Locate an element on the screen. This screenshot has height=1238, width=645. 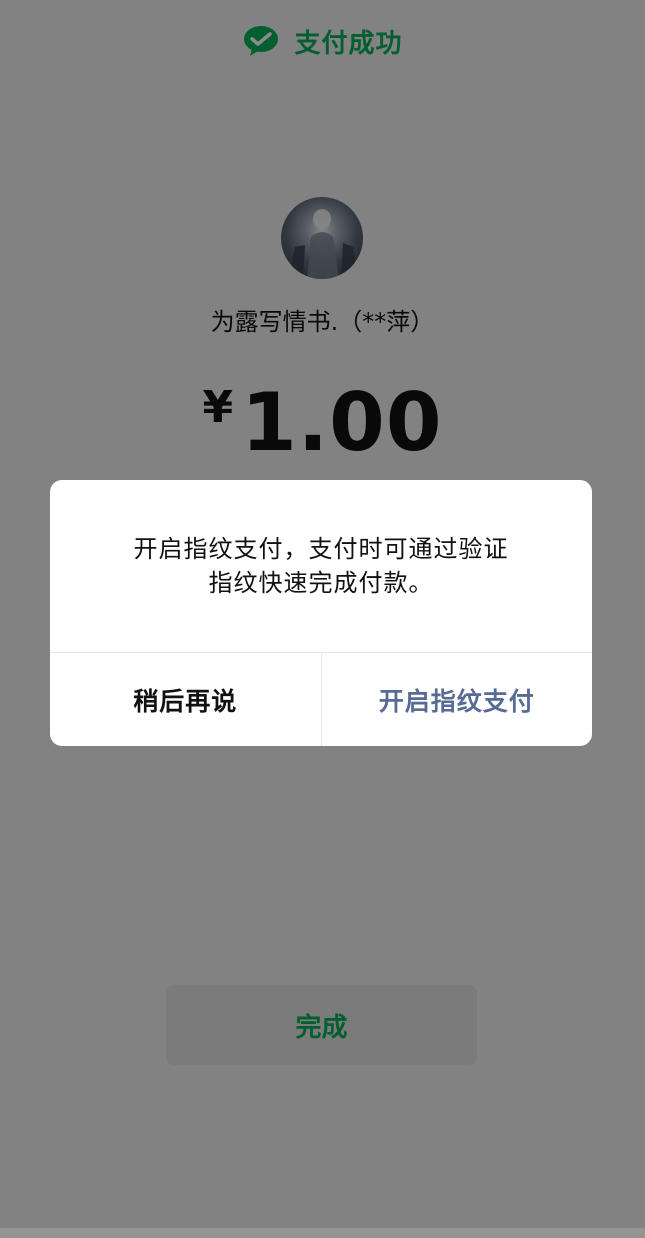
later-button: 稍后再说 is located at coordinates (186, 699).